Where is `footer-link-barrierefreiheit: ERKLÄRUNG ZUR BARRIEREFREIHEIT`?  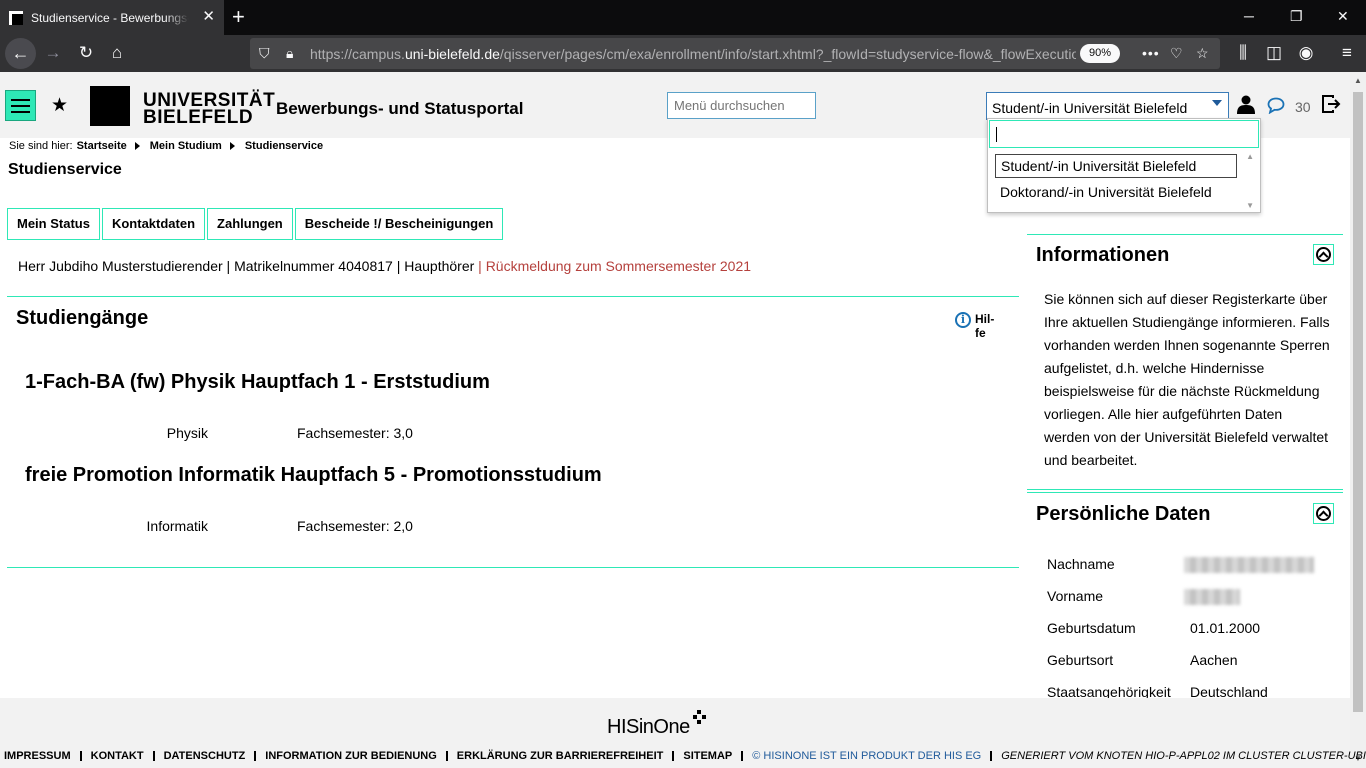
footer-link-barrierefreiheit: ERKLÄRUNG ZUR BARRIEREFREIHEIT is located at coordinates (560, 756).